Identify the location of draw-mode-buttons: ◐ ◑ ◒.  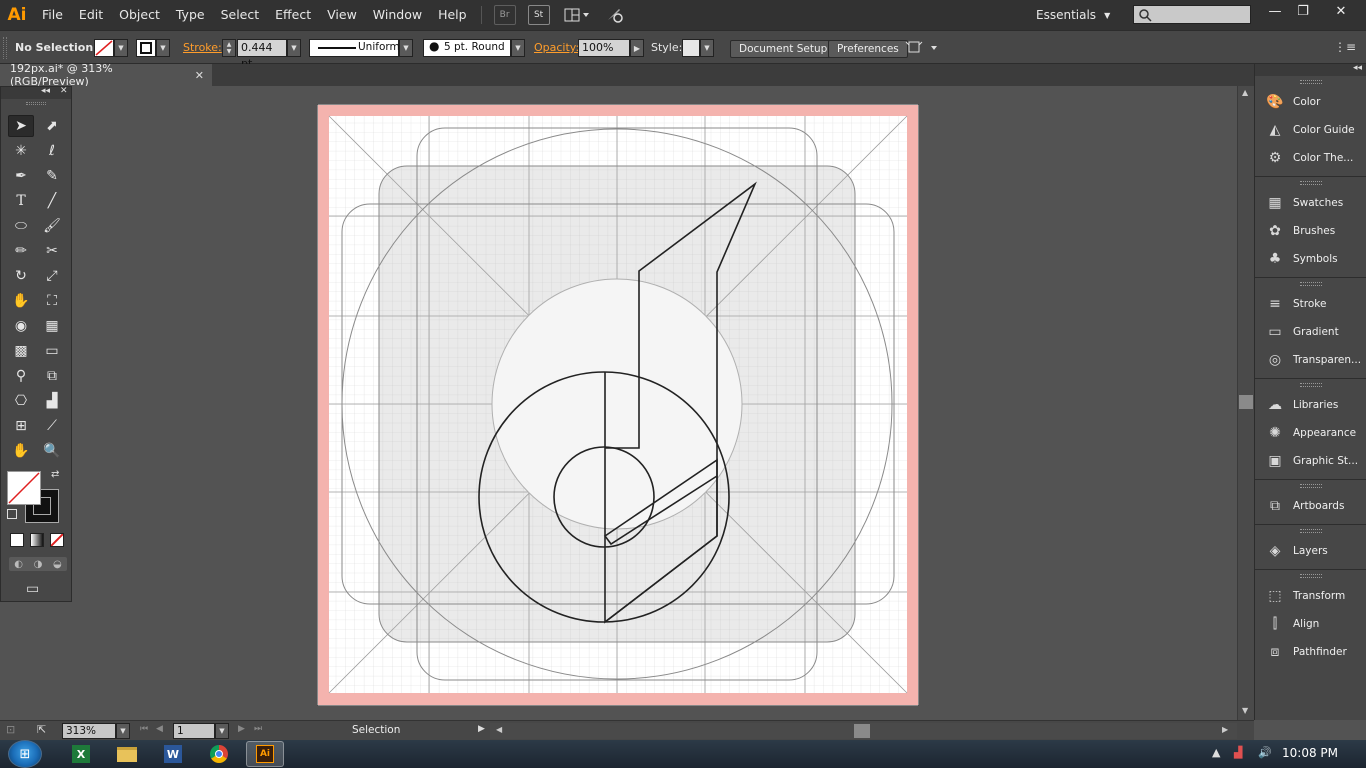
(38, 564).